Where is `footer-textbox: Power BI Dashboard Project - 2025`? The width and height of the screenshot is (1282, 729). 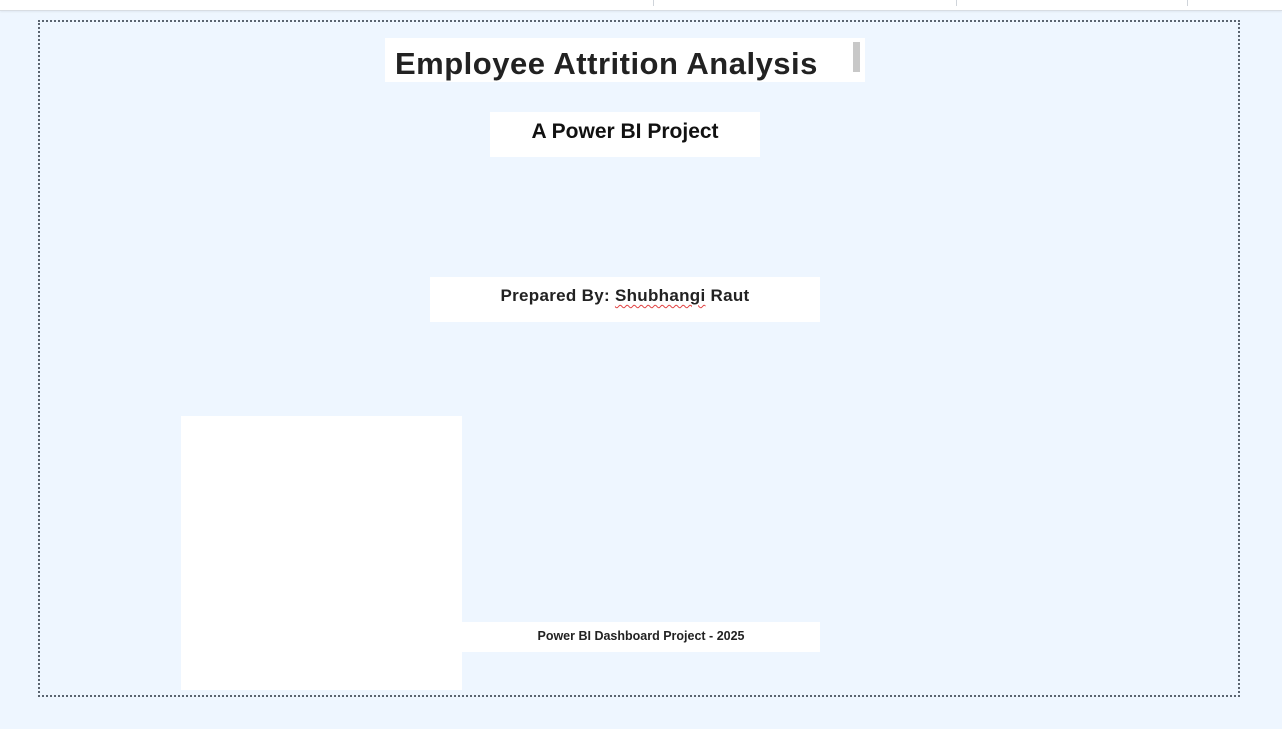
footer-textbox: Power BI Dashboard Project - 2025 is located at coordinates (641, 637).